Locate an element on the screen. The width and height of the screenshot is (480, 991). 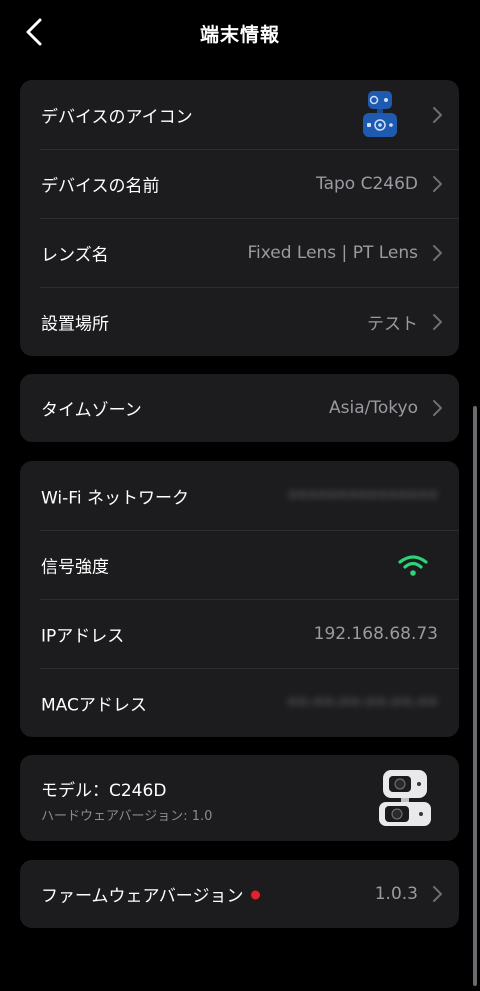
firmware-value: 1.0.3 is located at coordinates (396, 894).